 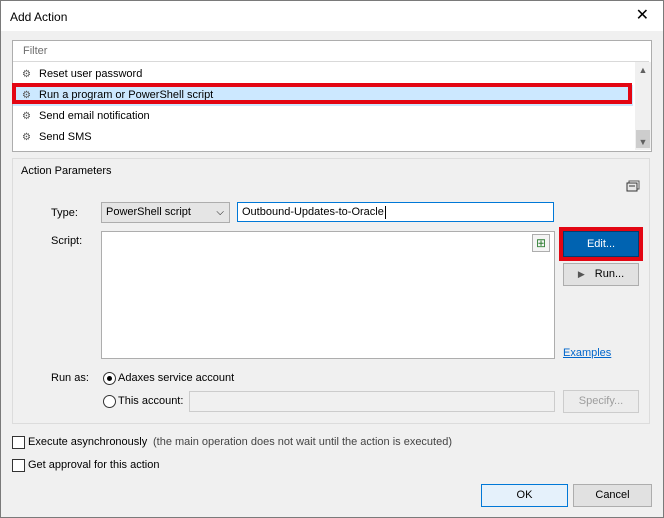 What do you see at coordinates (64, 213) in the screenshot?
I see `type-label: Type:` at bounding box center [64, 213].